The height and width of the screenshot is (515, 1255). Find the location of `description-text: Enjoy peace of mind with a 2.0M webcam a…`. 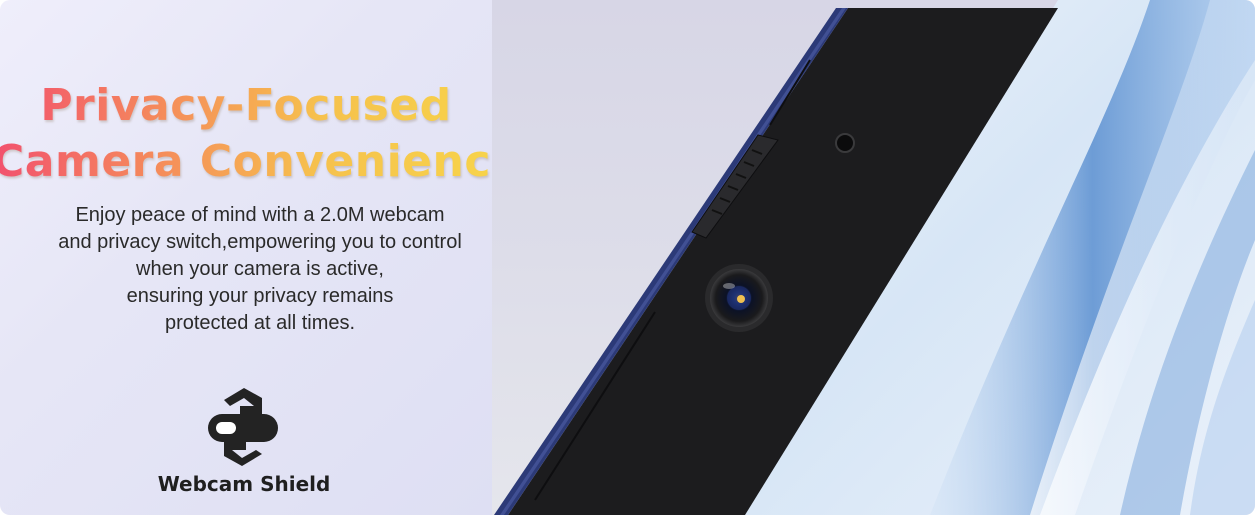

description-text: Enjoy peace of mind with a 2.0M webcam a… is located at coordinates (260, 269).